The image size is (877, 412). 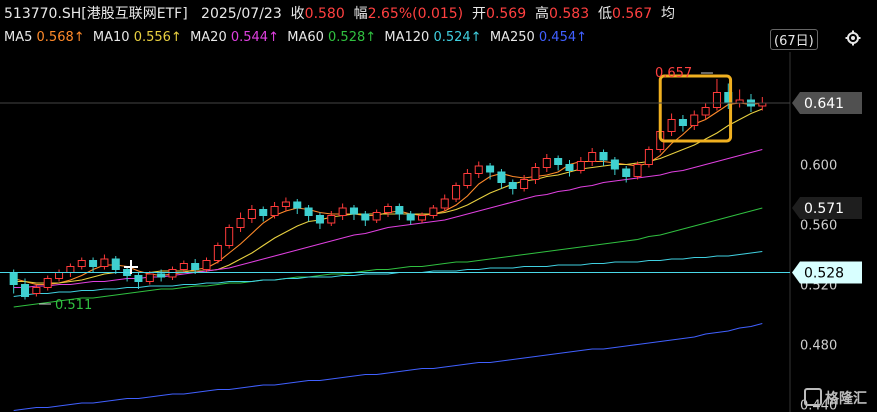 What do you see at coordinates (352, 37) in the screenshot?
I see `ma-legend-value: 0.528↑` at bounding box center [352, 37].